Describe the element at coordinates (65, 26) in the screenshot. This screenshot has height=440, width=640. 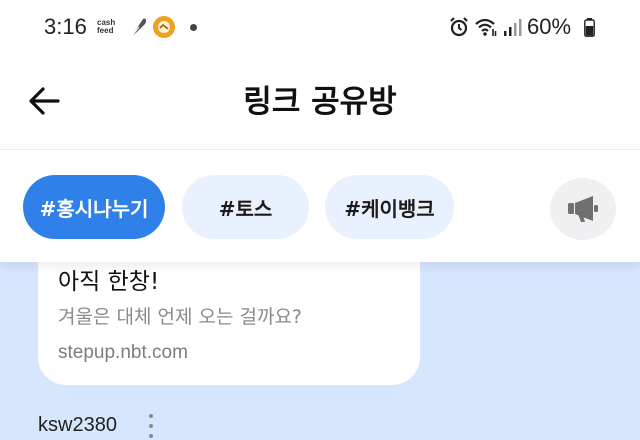
I see `status-time: 3:16` at that location.